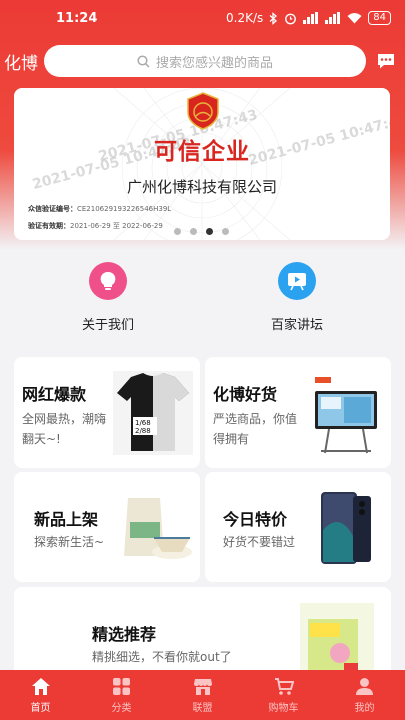  What do you see at coordinates (143, 431) in the screenshot?
I see `svg-text: 2/88` at bounding box center [143, 431].